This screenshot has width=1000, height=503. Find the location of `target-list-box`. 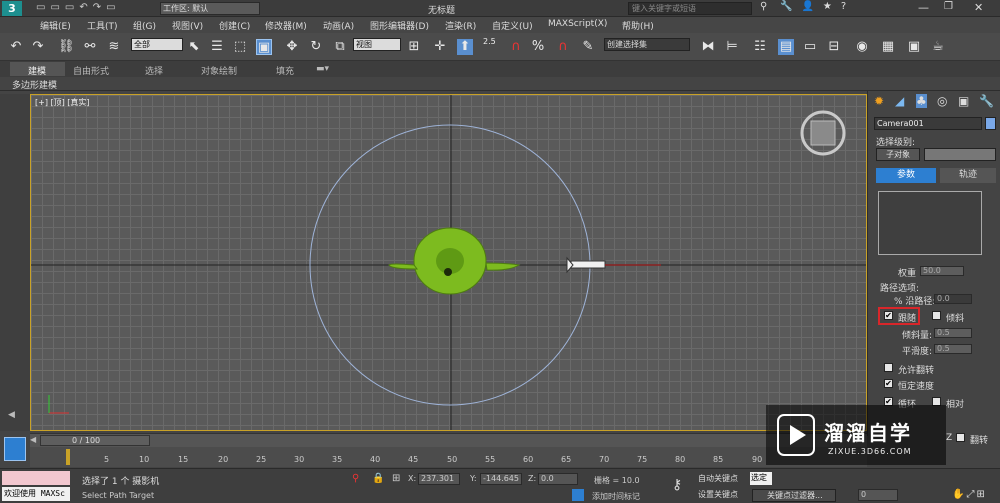

target-list-box is located at coordinates (930, 223).